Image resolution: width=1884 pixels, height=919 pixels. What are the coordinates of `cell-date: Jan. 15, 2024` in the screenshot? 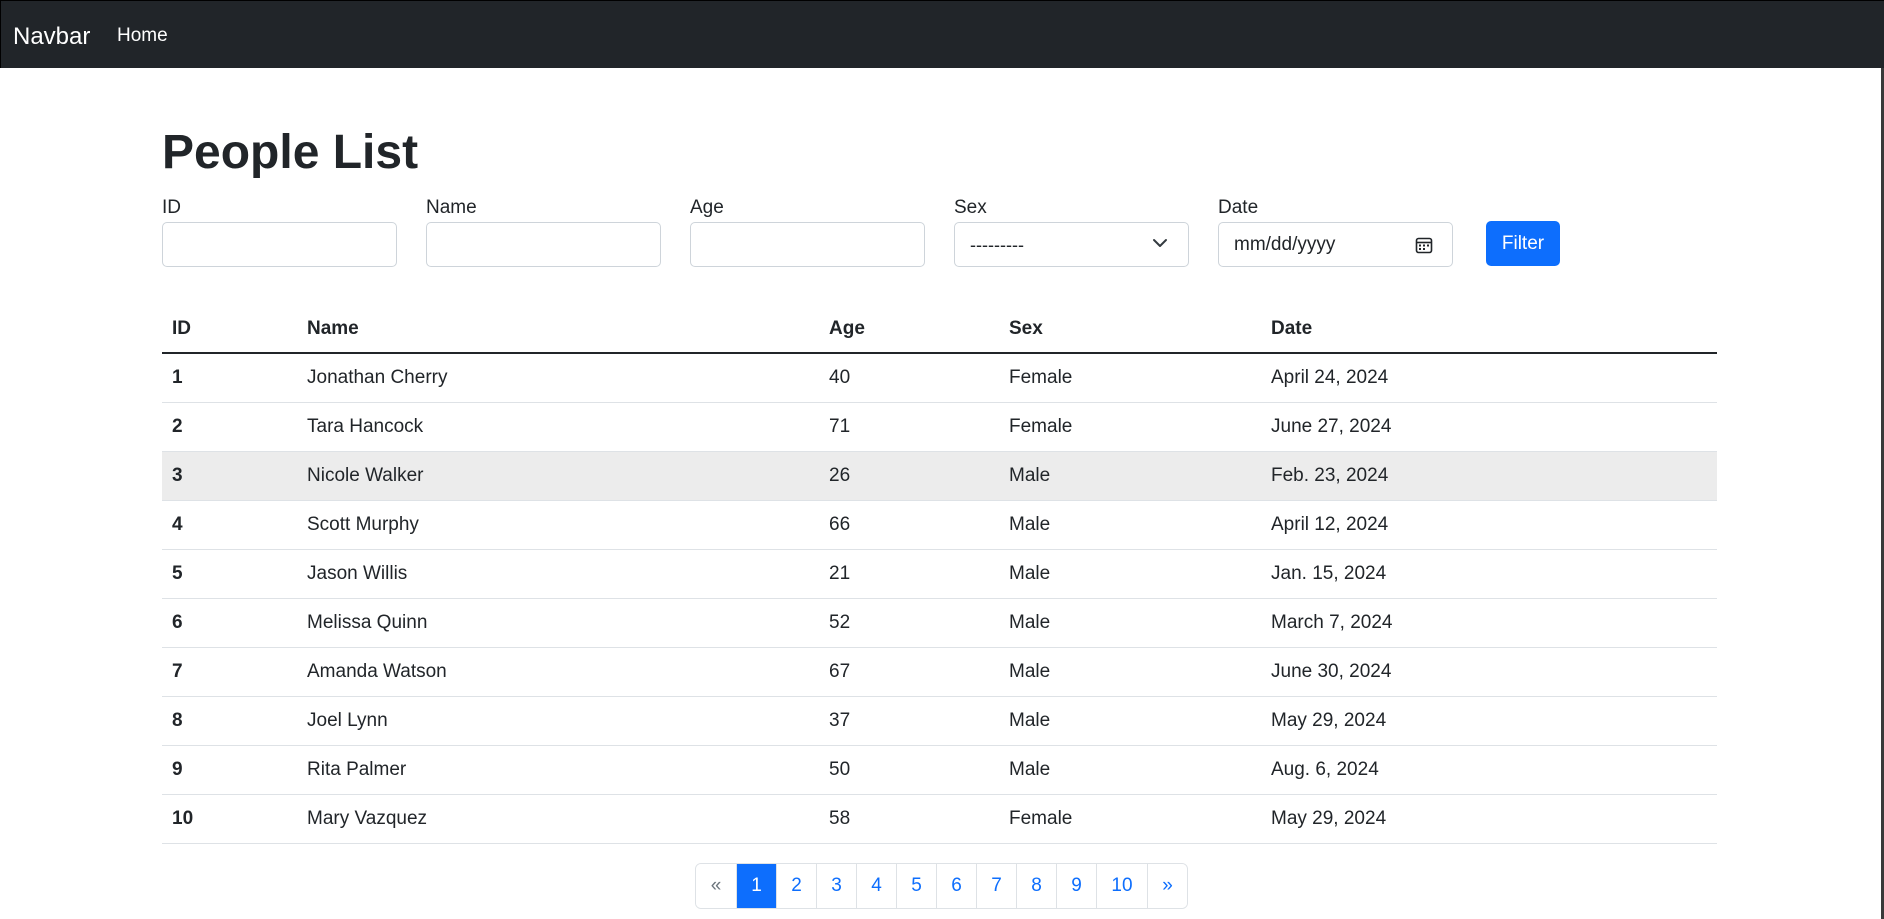 It's located at (1489, 574).